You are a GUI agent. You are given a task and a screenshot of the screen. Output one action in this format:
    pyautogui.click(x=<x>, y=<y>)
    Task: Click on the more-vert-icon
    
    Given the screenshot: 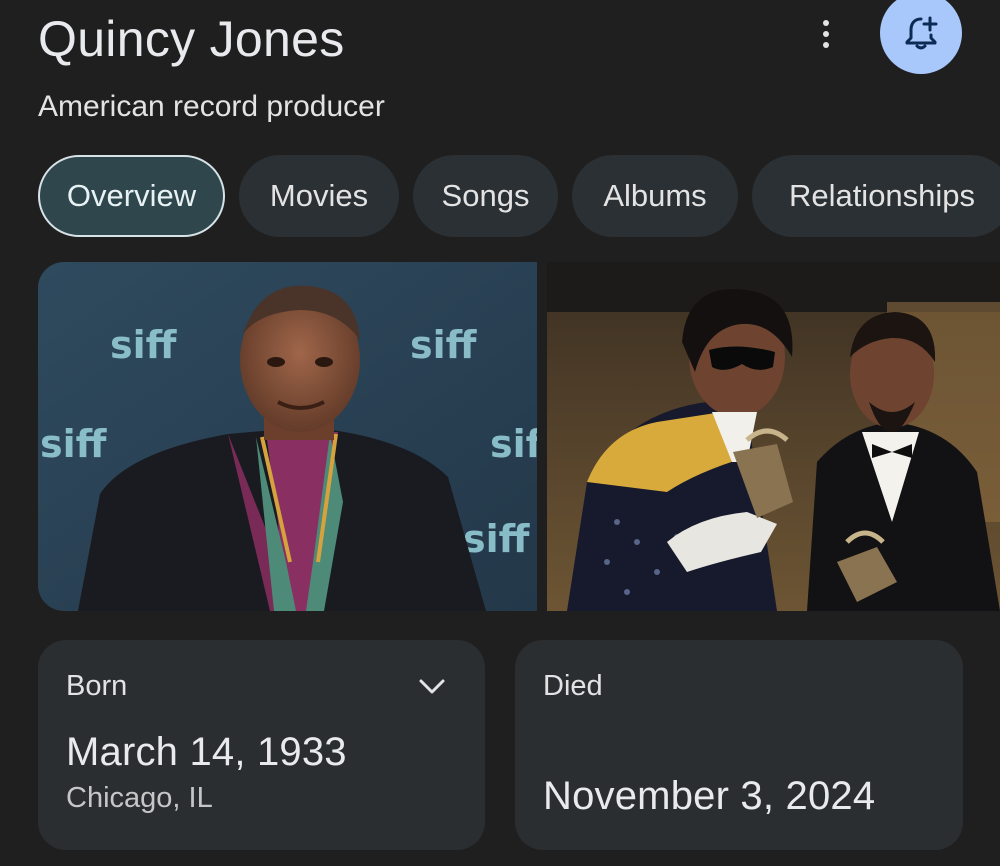 What is the action you would take?
    pyautogui.click(x=826, y=23)
    